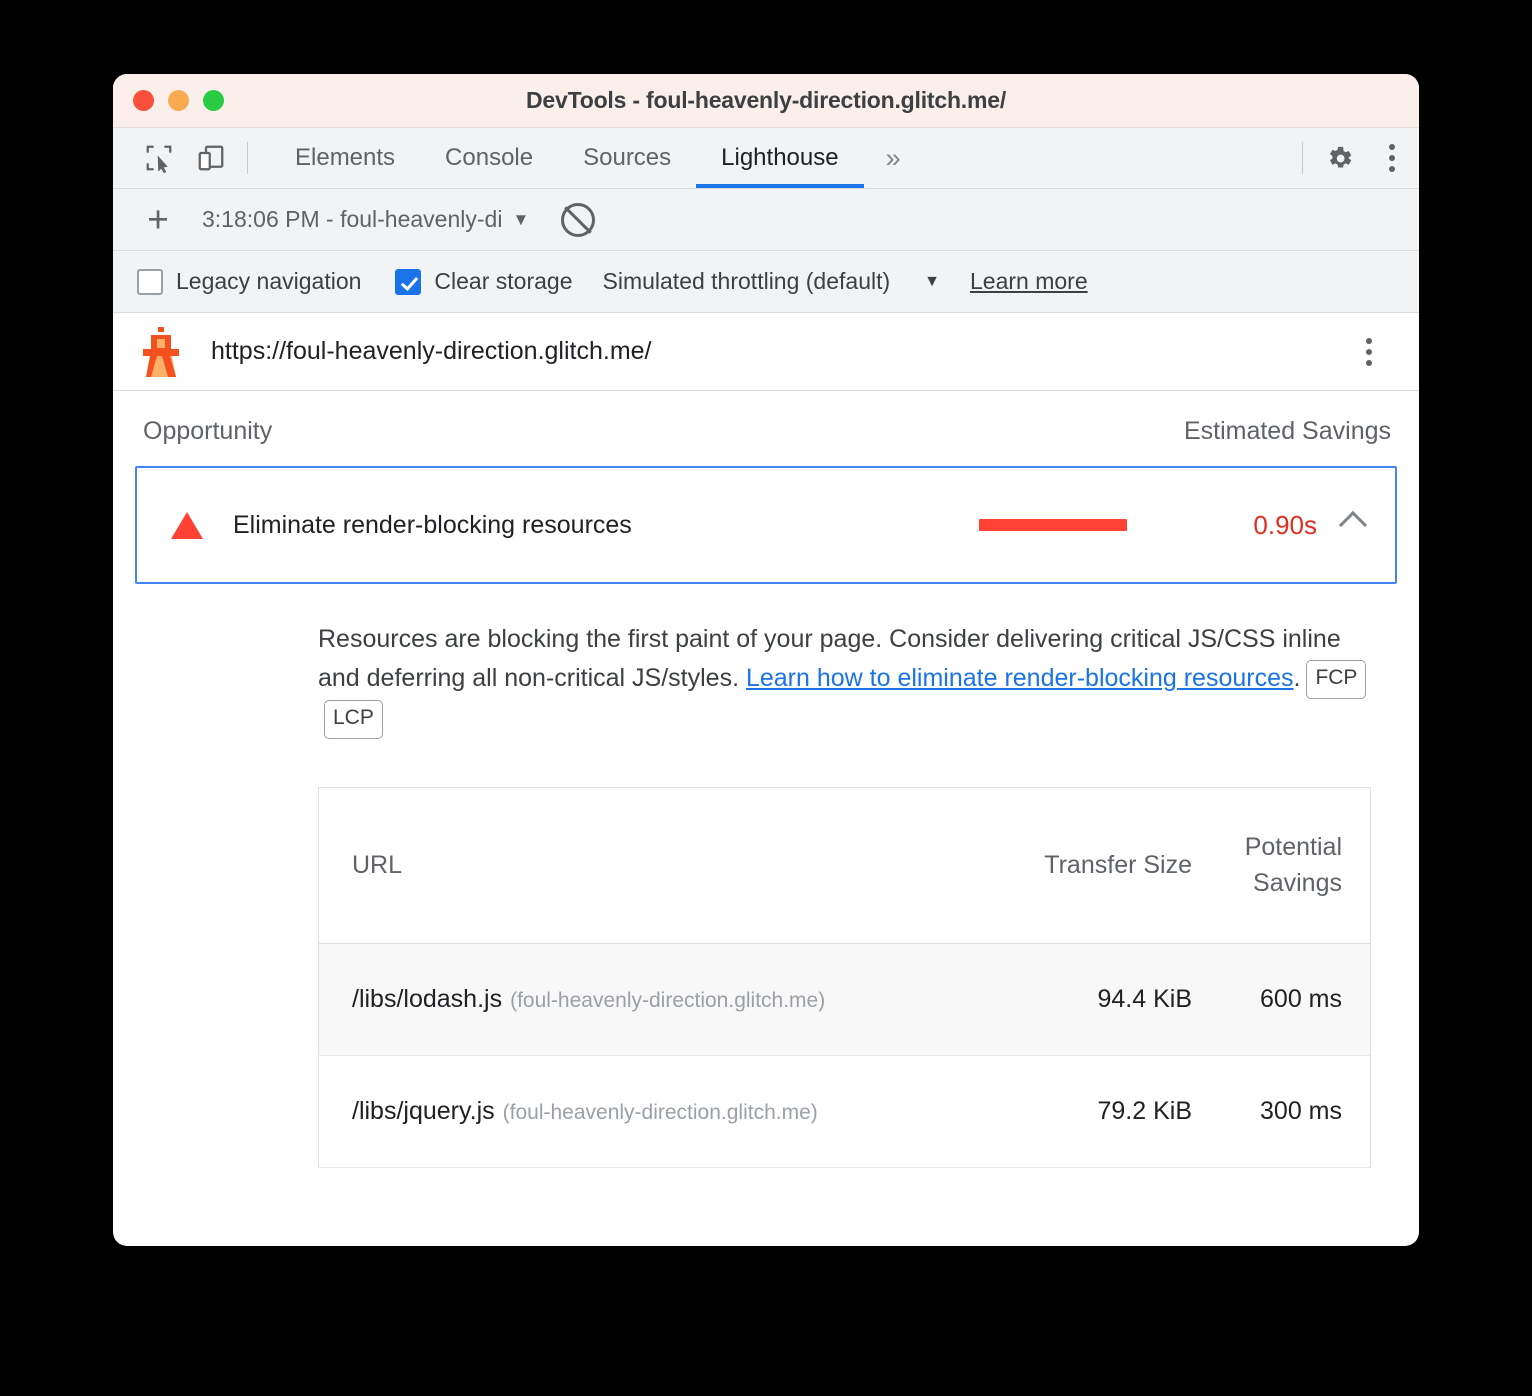 Image resolution: width=1532 pixels, height=1396 pixels. What do you see at coordinates (1297, 678) in the screenshot?
I see `description-text-after: .` at bounding box center [1297, 678].